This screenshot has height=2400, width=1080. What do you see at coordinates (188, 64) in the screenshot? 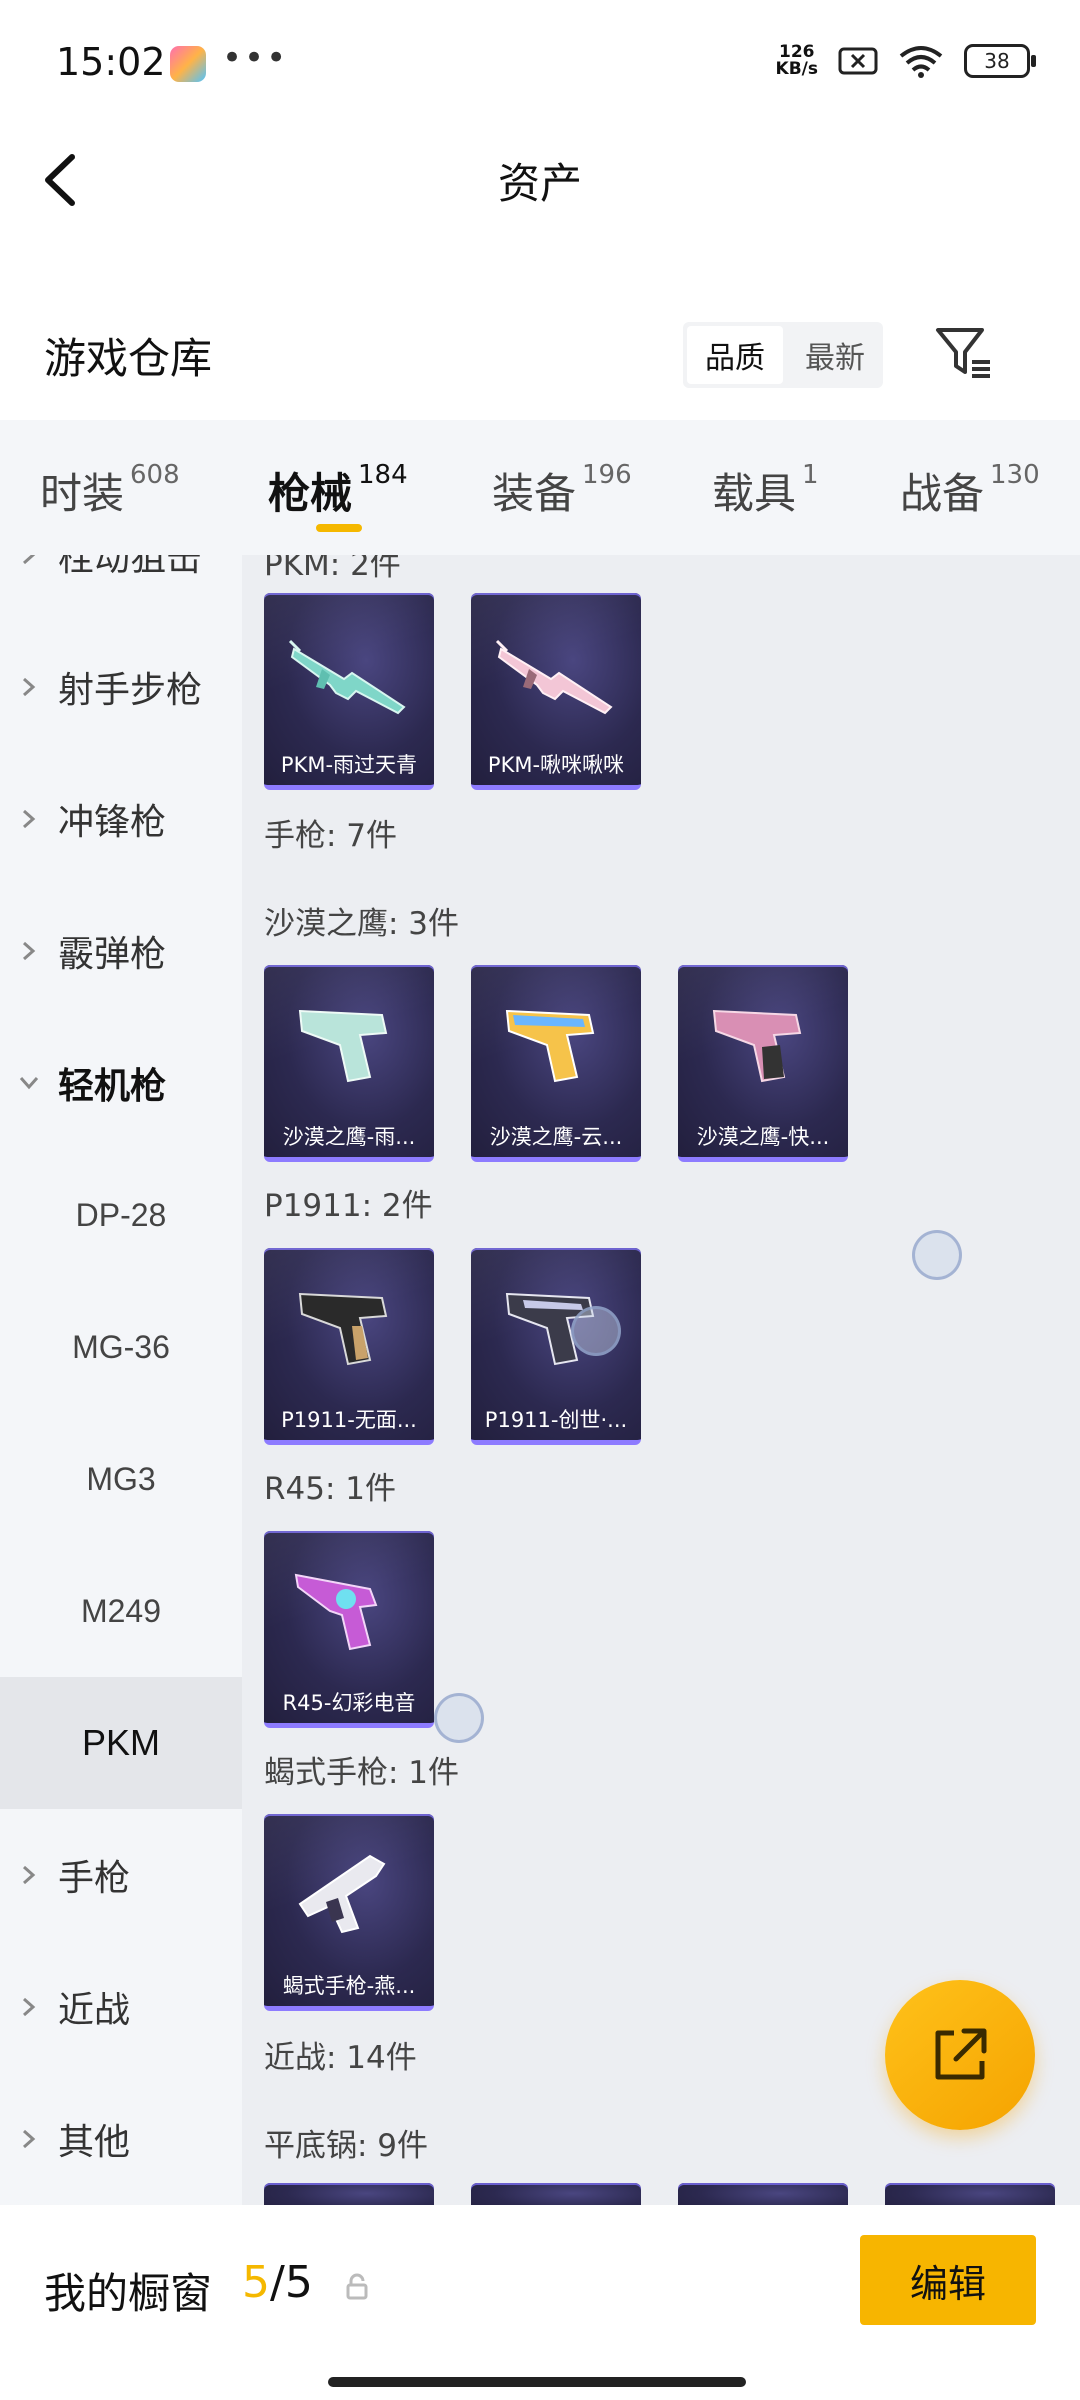
I see `game-app-icon` at bounding box center [188, 64].